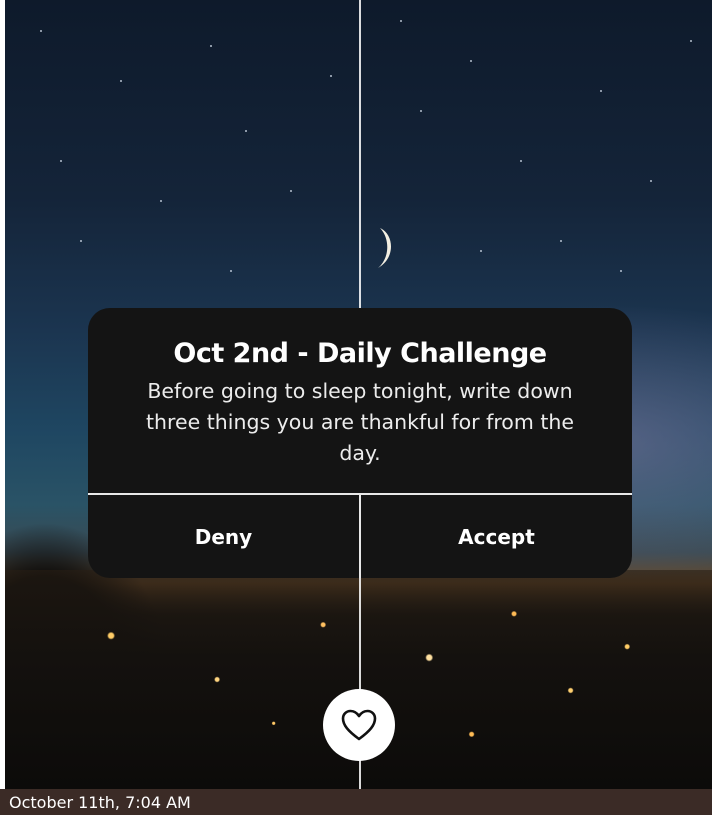  I want to click on heart-icon, so click(359, 725).